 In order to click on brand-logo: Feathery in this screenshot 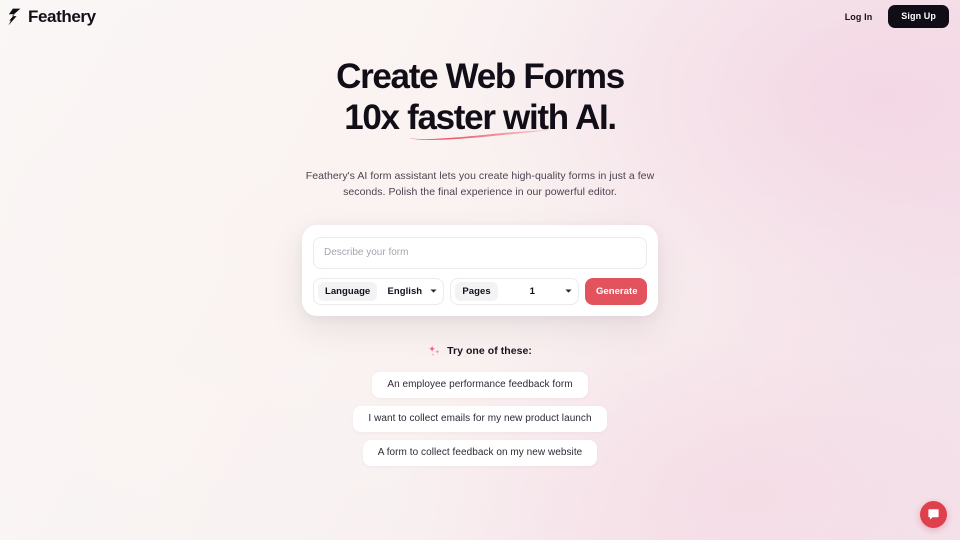, I will do `click(52, 17)`.